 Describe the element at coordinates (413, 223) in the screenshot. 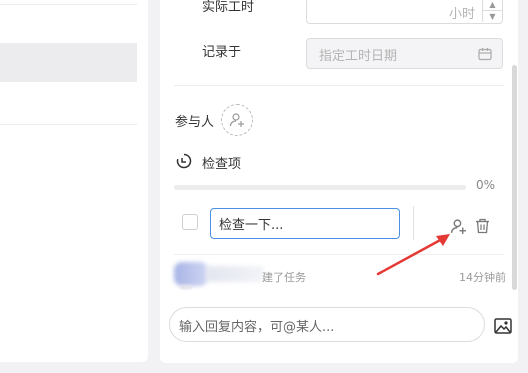

I see `item-divider` at that location.